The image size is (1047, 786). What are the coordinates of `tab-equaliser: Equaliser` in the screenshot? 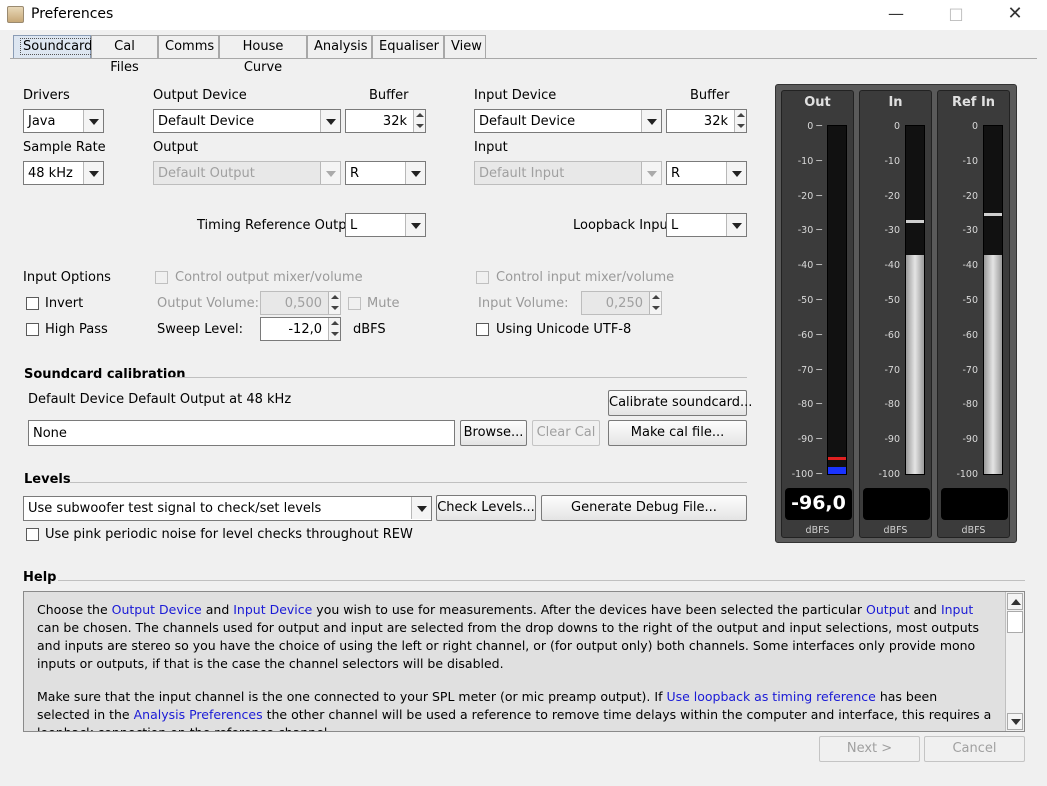 It's located at (408, 46).